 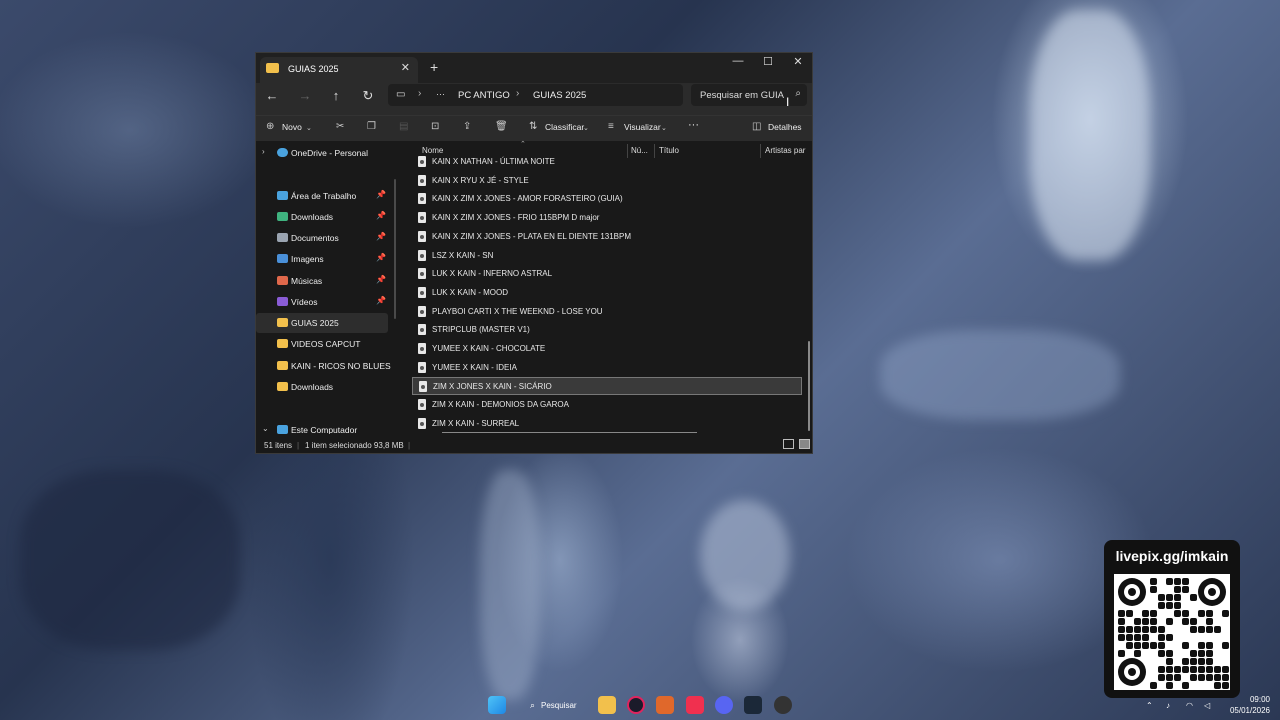 I want to click on file-explorer-icon, so click(x=607, y=705).